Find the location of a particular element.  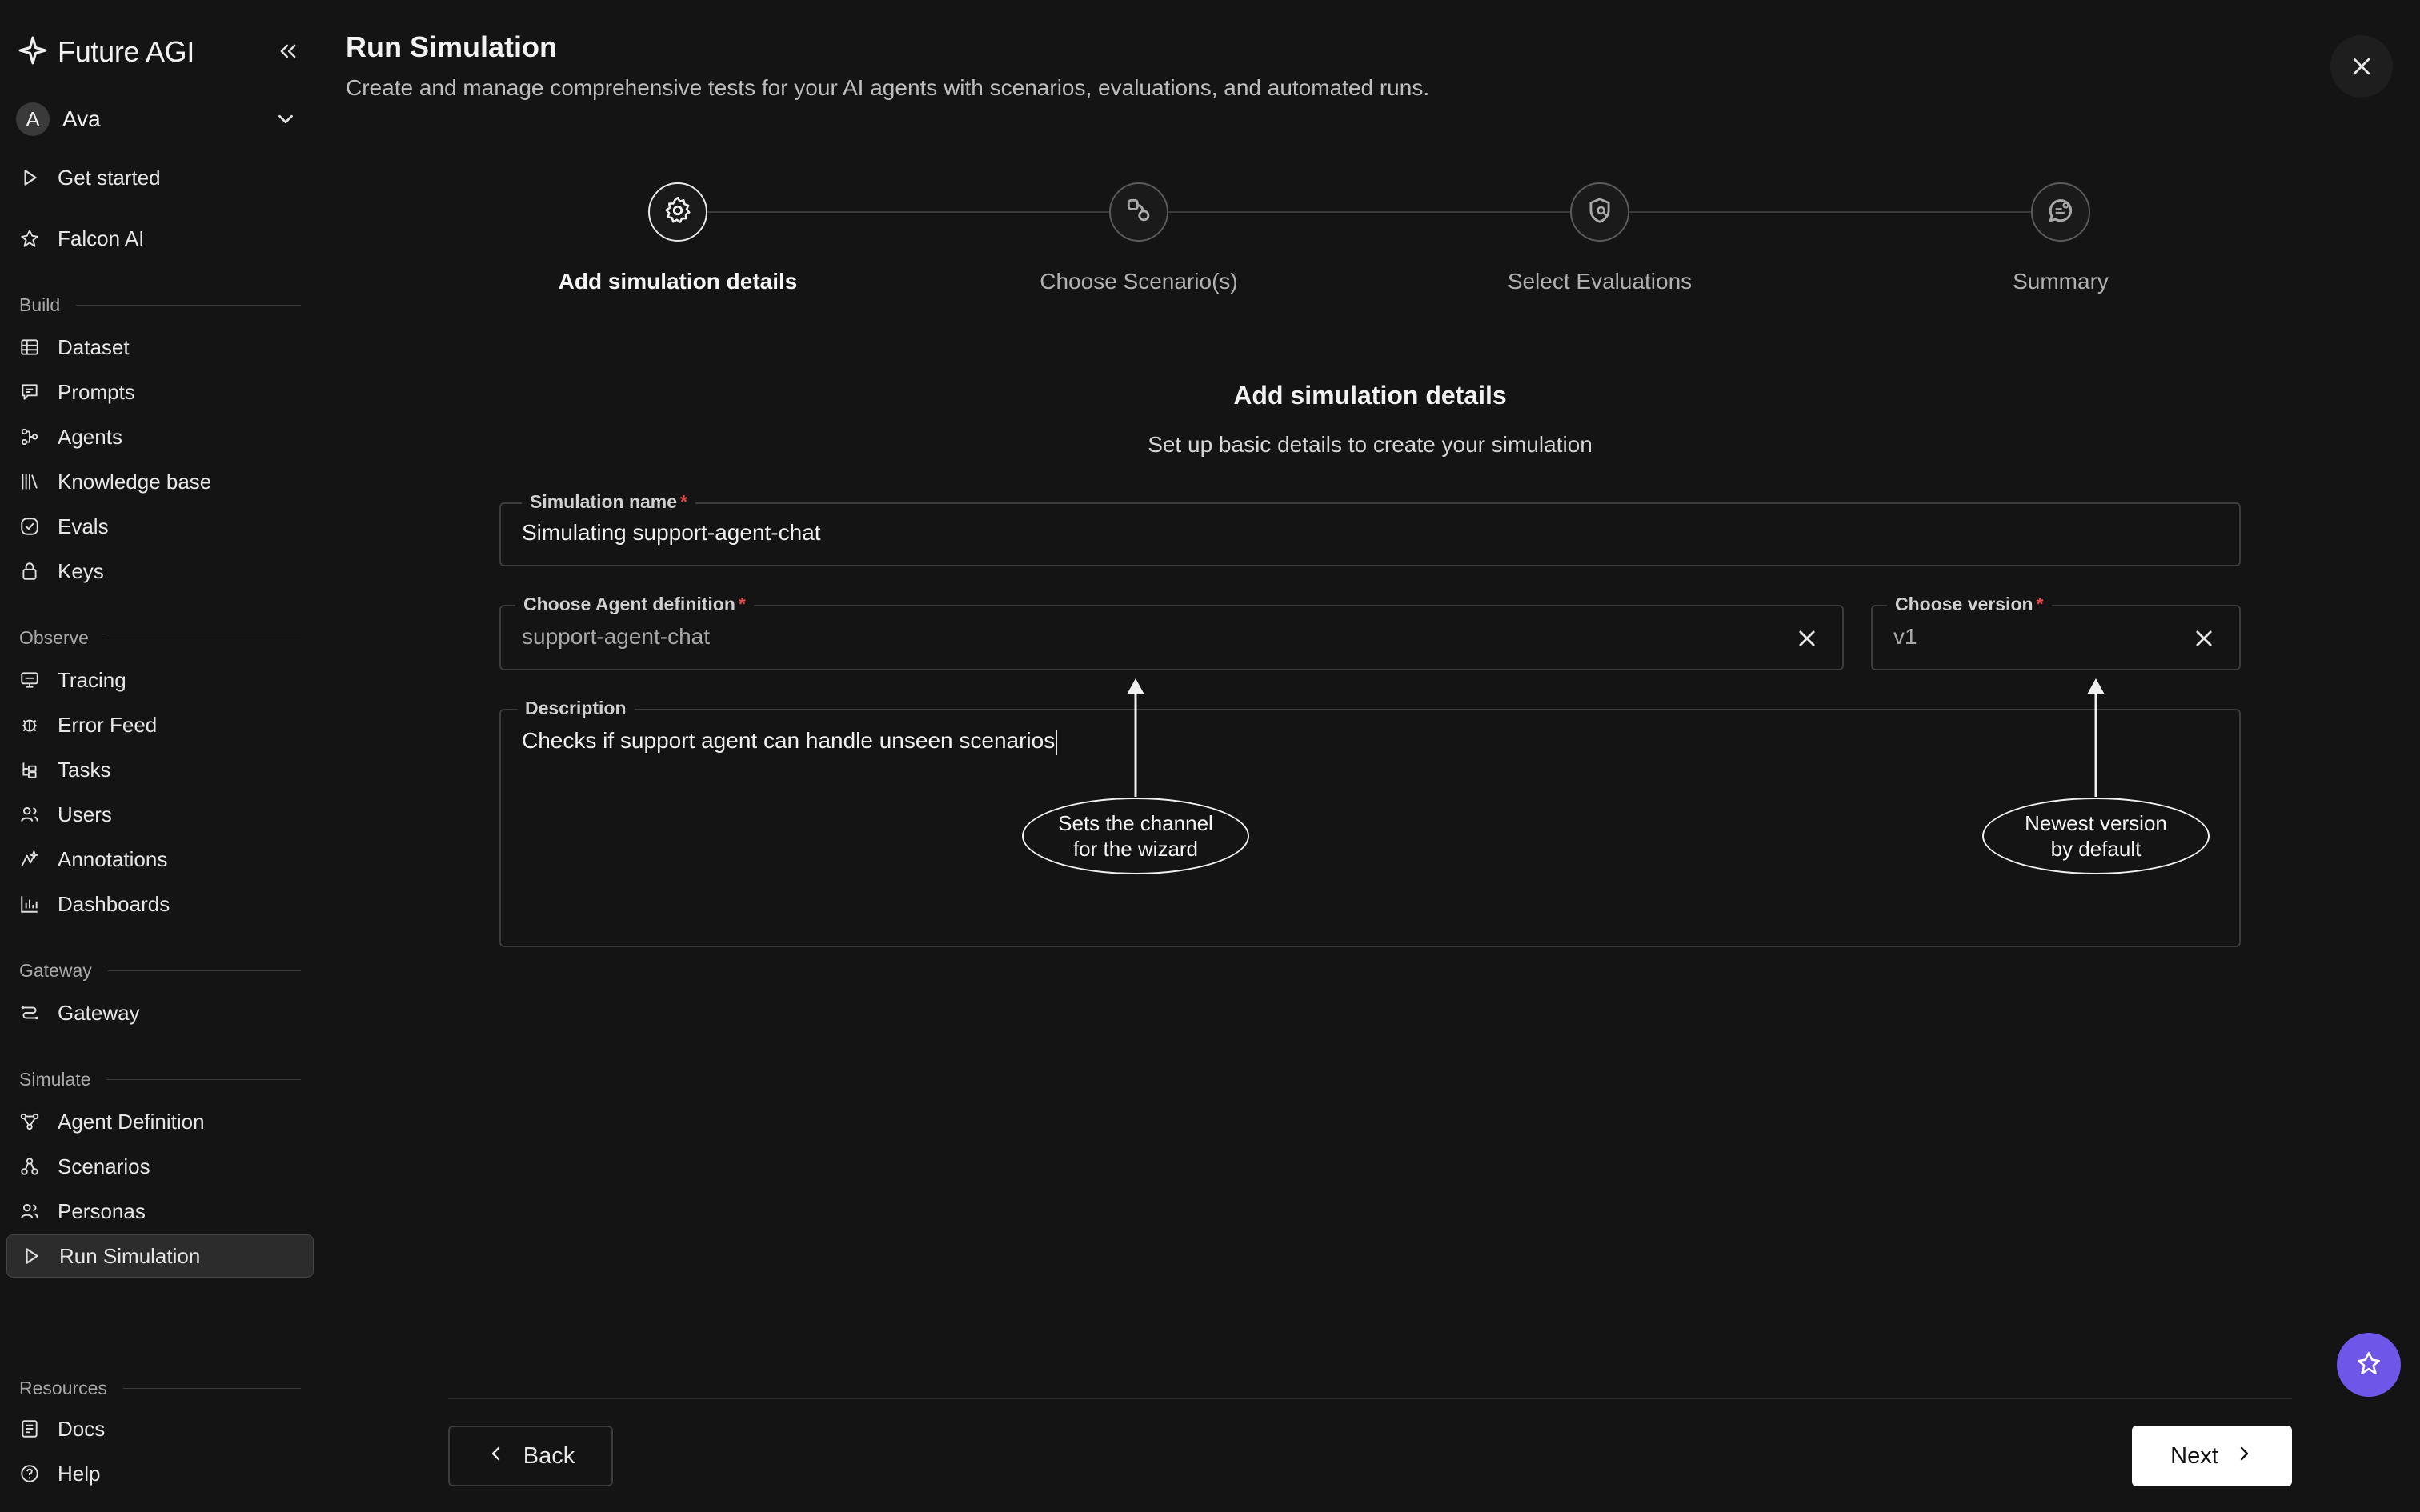

assistant-fab-button is located at coordinates (2369, 1365).